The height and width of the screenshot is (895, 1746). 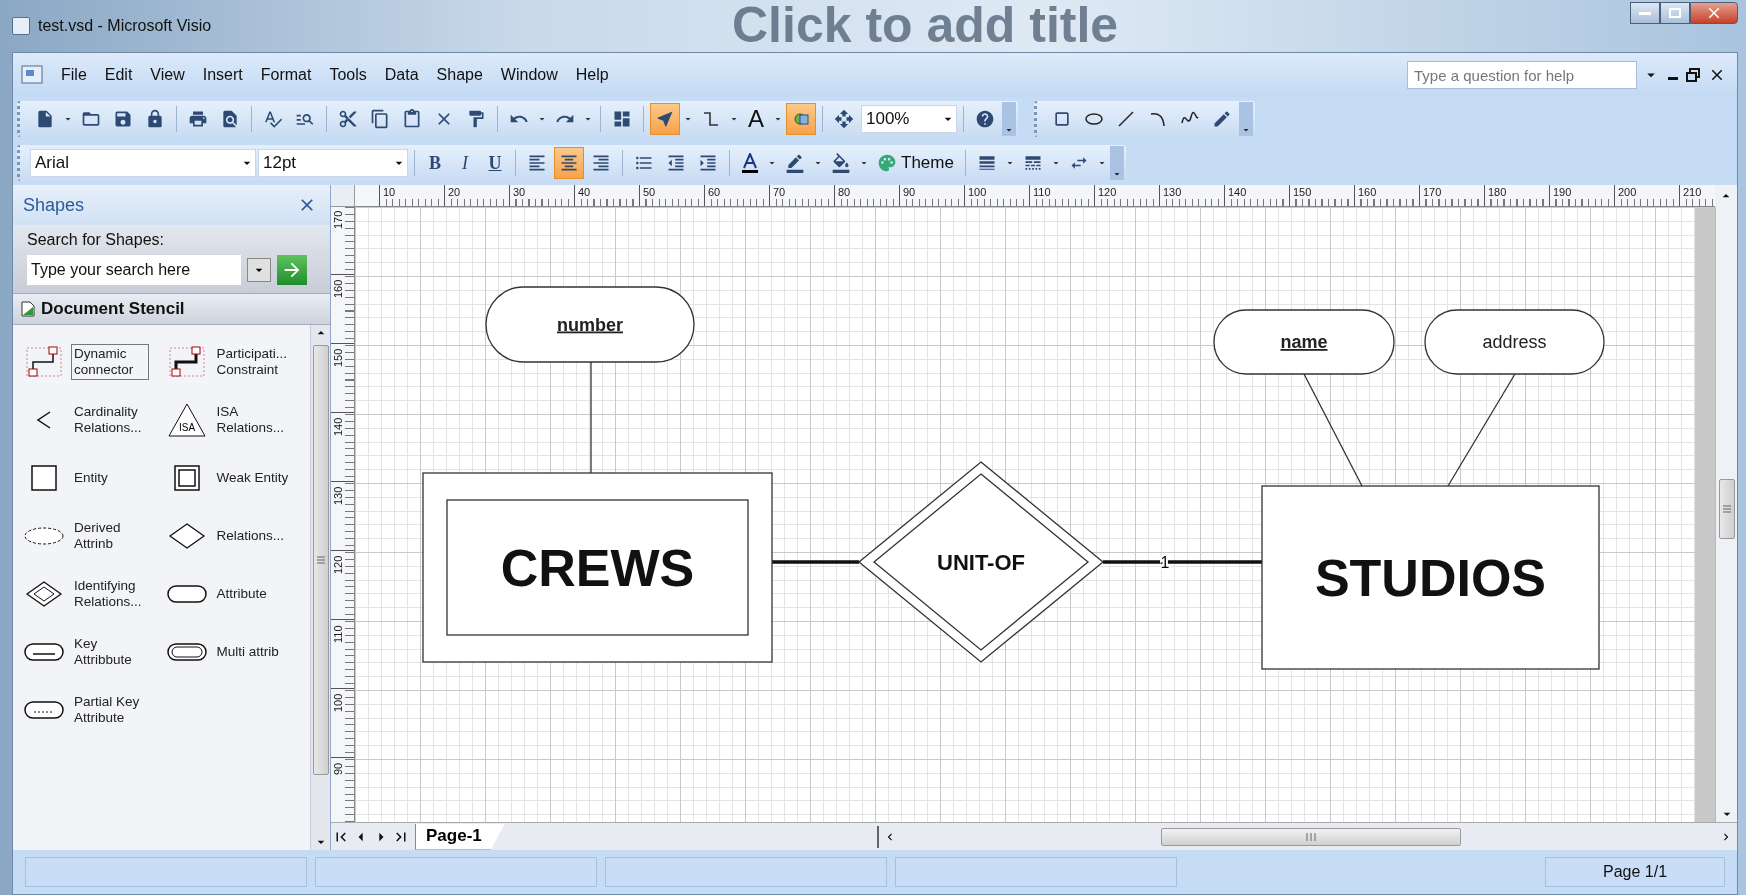 I want to click on menu-item: View, so click(x=167, y=75).